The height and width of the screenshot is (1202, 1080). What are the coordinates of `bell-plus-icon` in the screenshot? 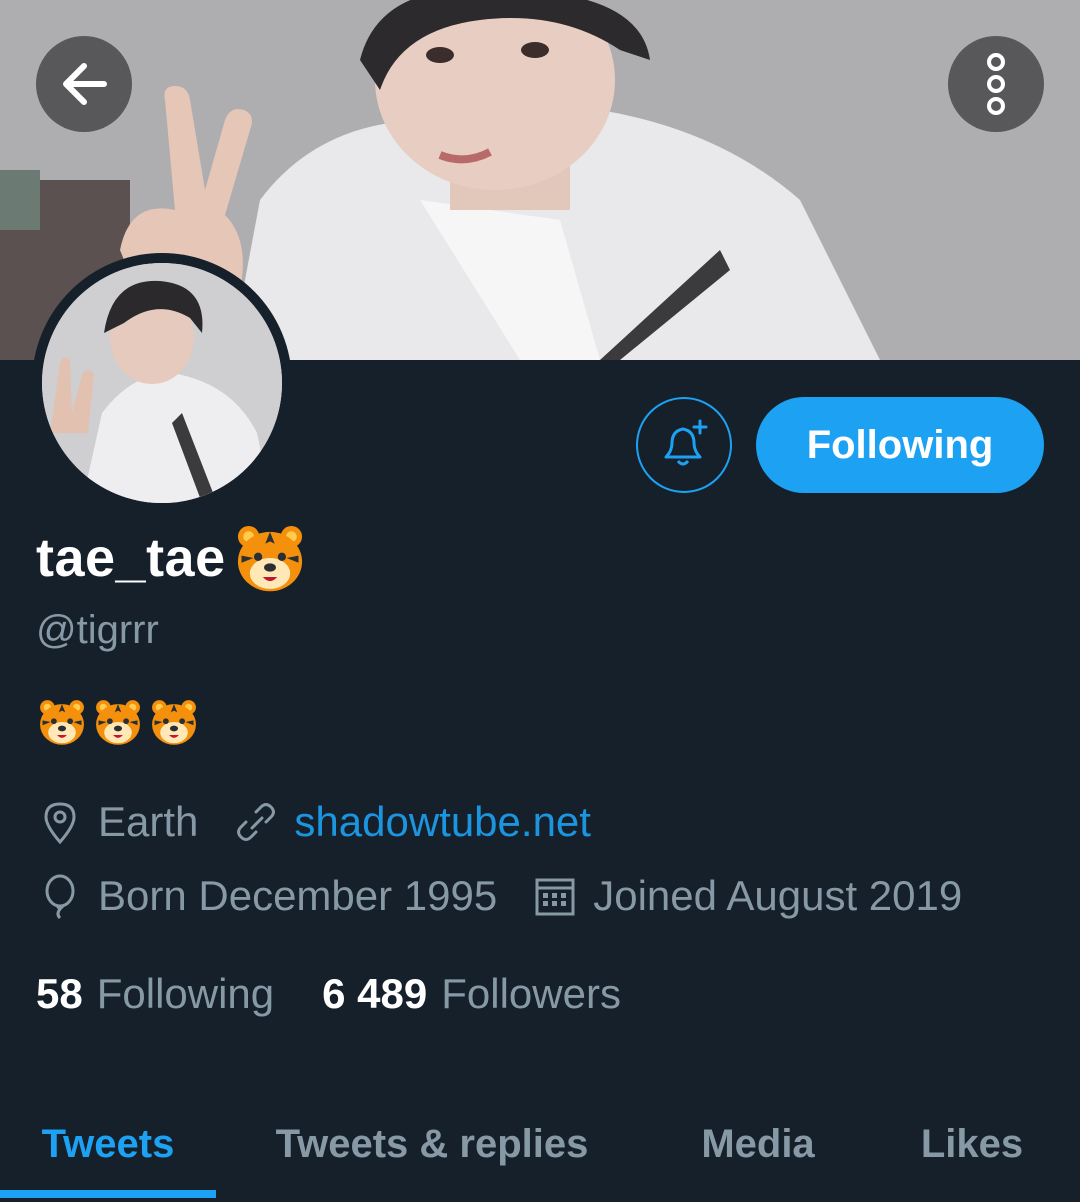 It's located at (686, 442).